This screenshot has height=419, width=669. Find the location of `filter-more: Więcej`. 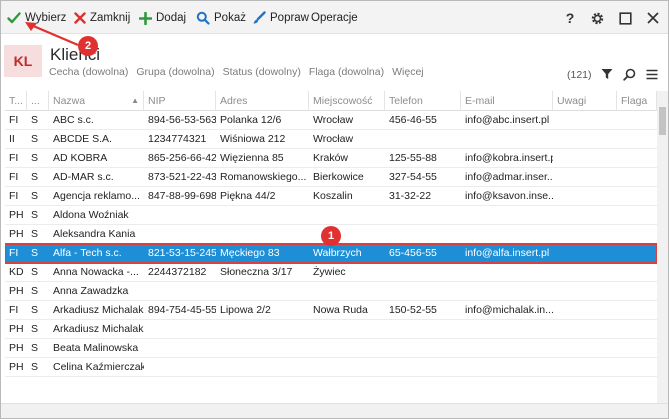

filter-more: Więcej is located at coordinates (408, 72).